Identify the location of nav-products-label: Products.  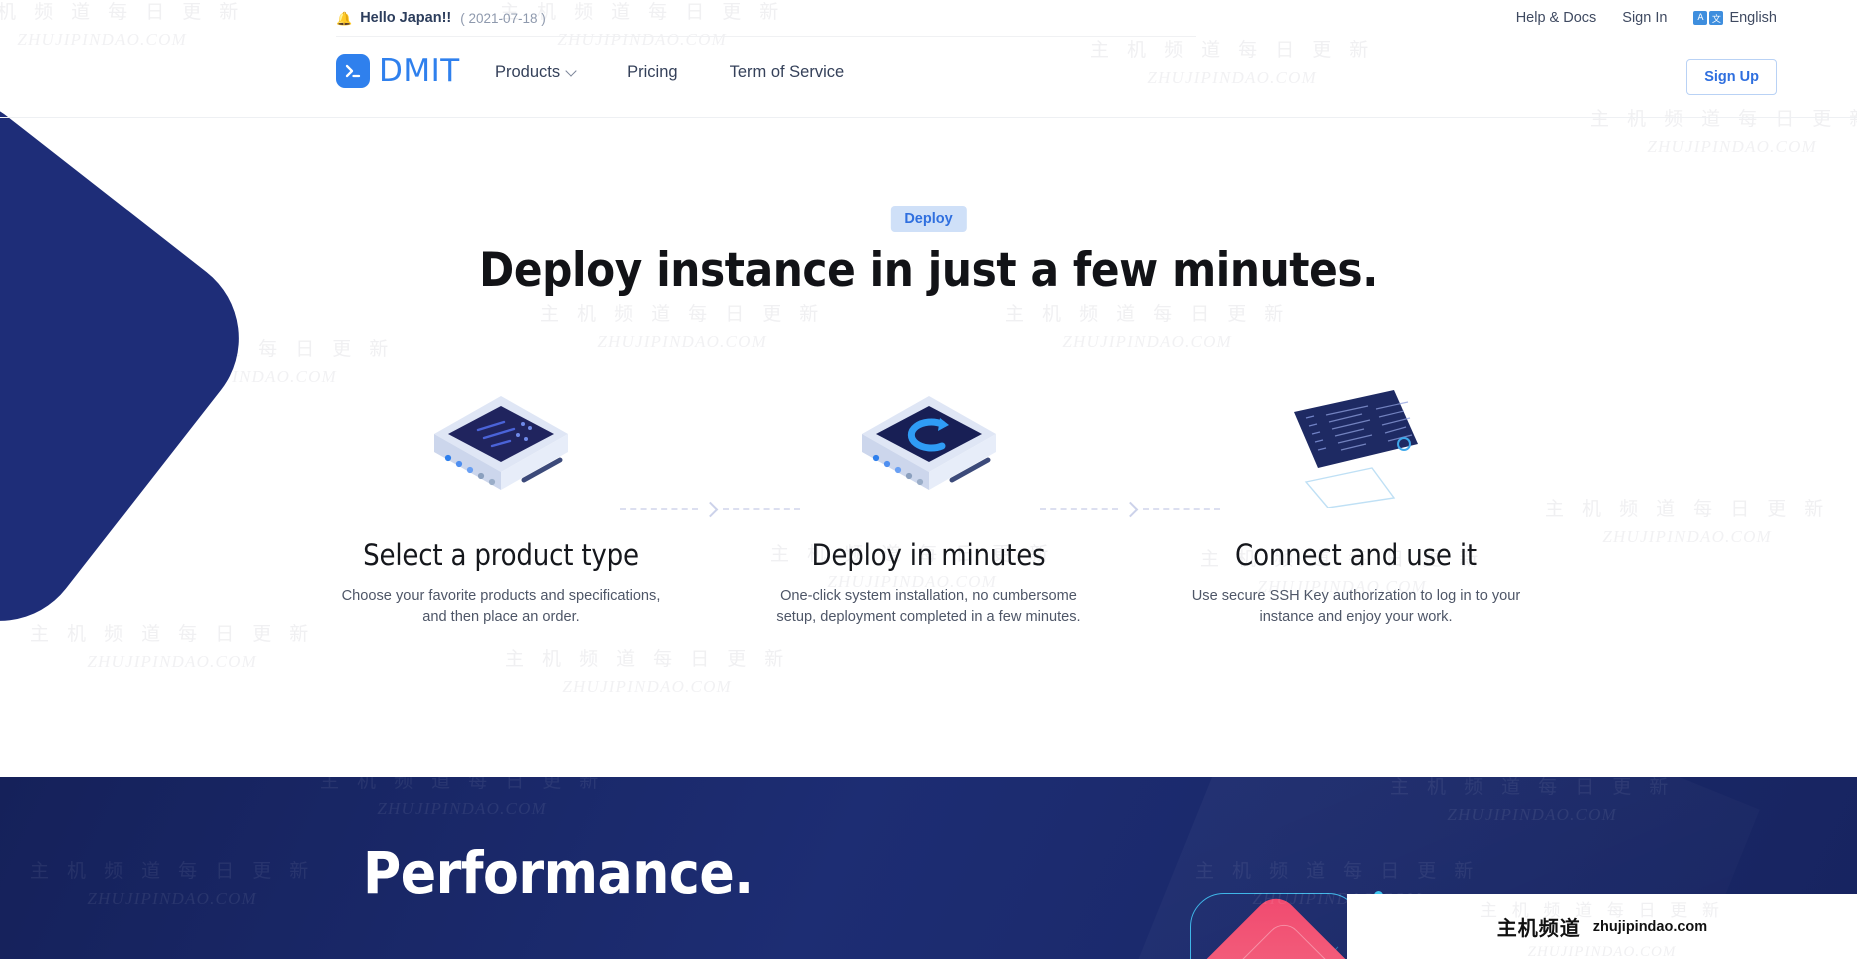
(528, 72).